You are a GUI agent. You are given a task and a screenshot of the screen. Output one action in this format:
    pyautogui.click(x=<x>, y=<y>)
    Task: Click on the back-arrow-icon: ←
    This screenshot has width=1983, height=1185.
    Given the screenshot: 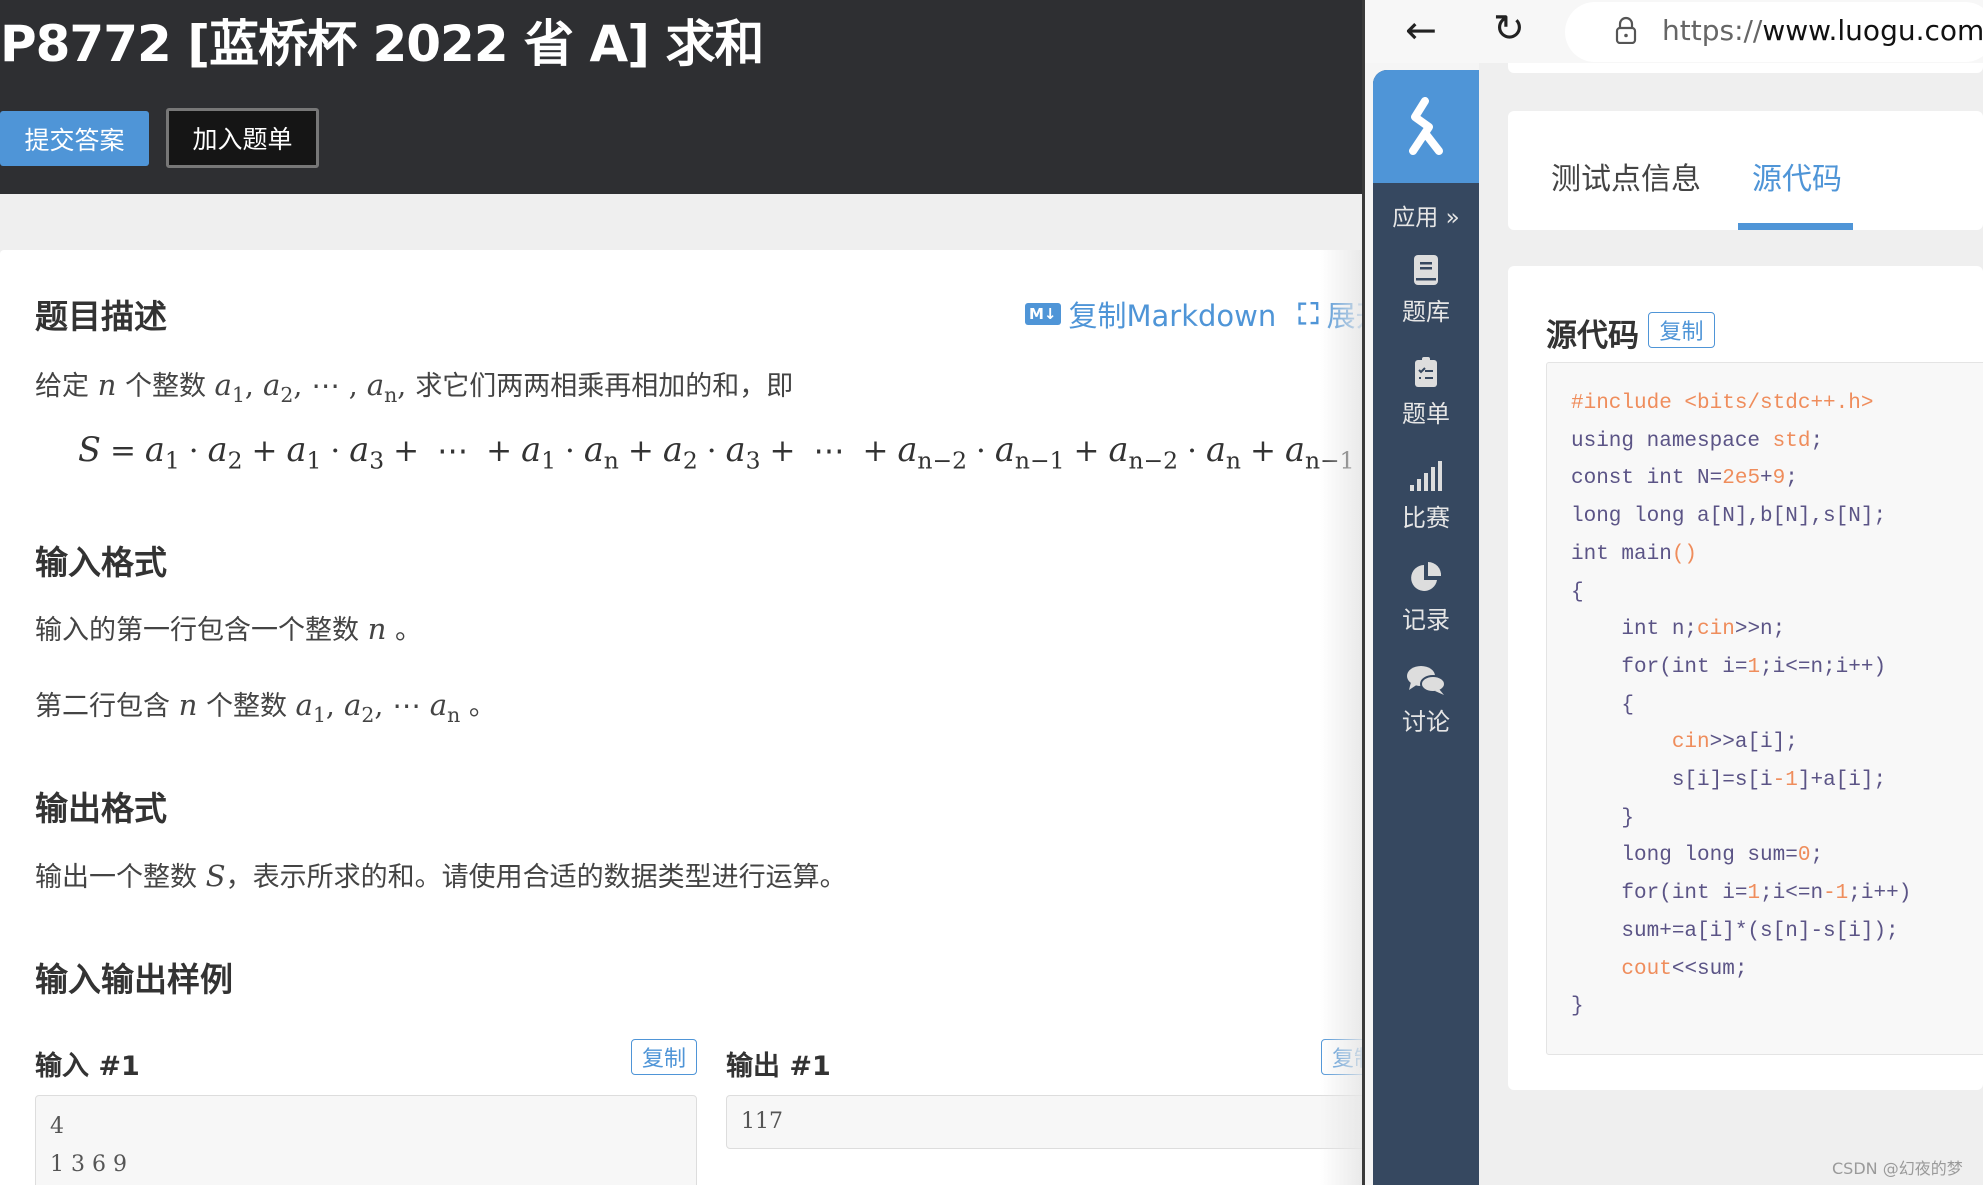 What is the action you would take?
    pyautogui.click(x=1421, y=30)
    